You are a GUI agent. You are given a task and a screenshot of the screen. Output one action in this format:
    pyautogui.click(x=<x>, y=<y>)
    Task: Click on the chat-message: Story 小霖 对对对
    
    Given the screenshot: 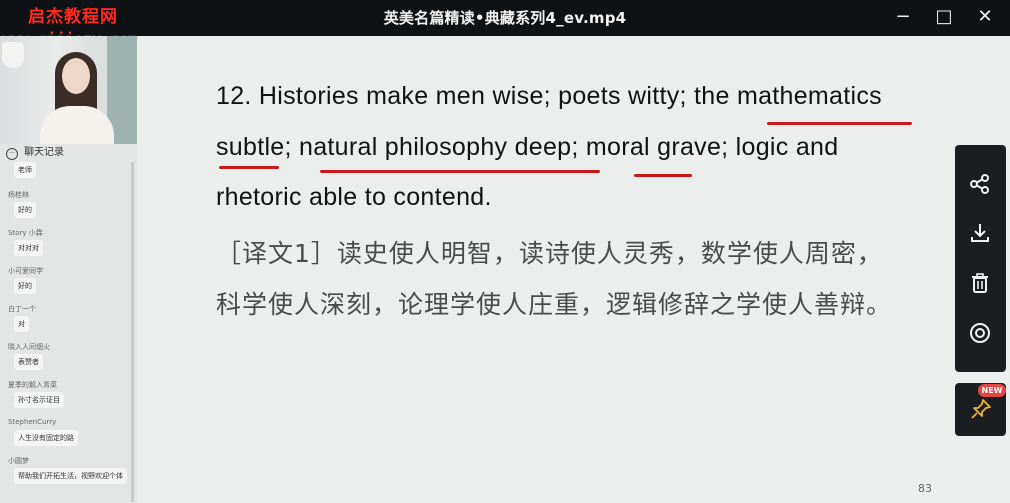 What is the action you would take?
    pyautogui.click(x=65, y=245)
    